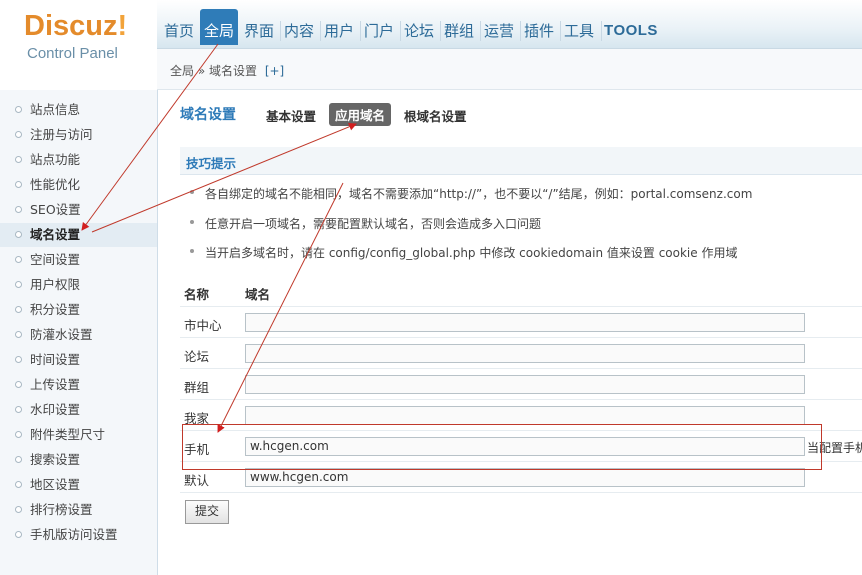 The image size is (862, 575). I want to click on sub-tab-1: 基本设置, so click(291, 115).